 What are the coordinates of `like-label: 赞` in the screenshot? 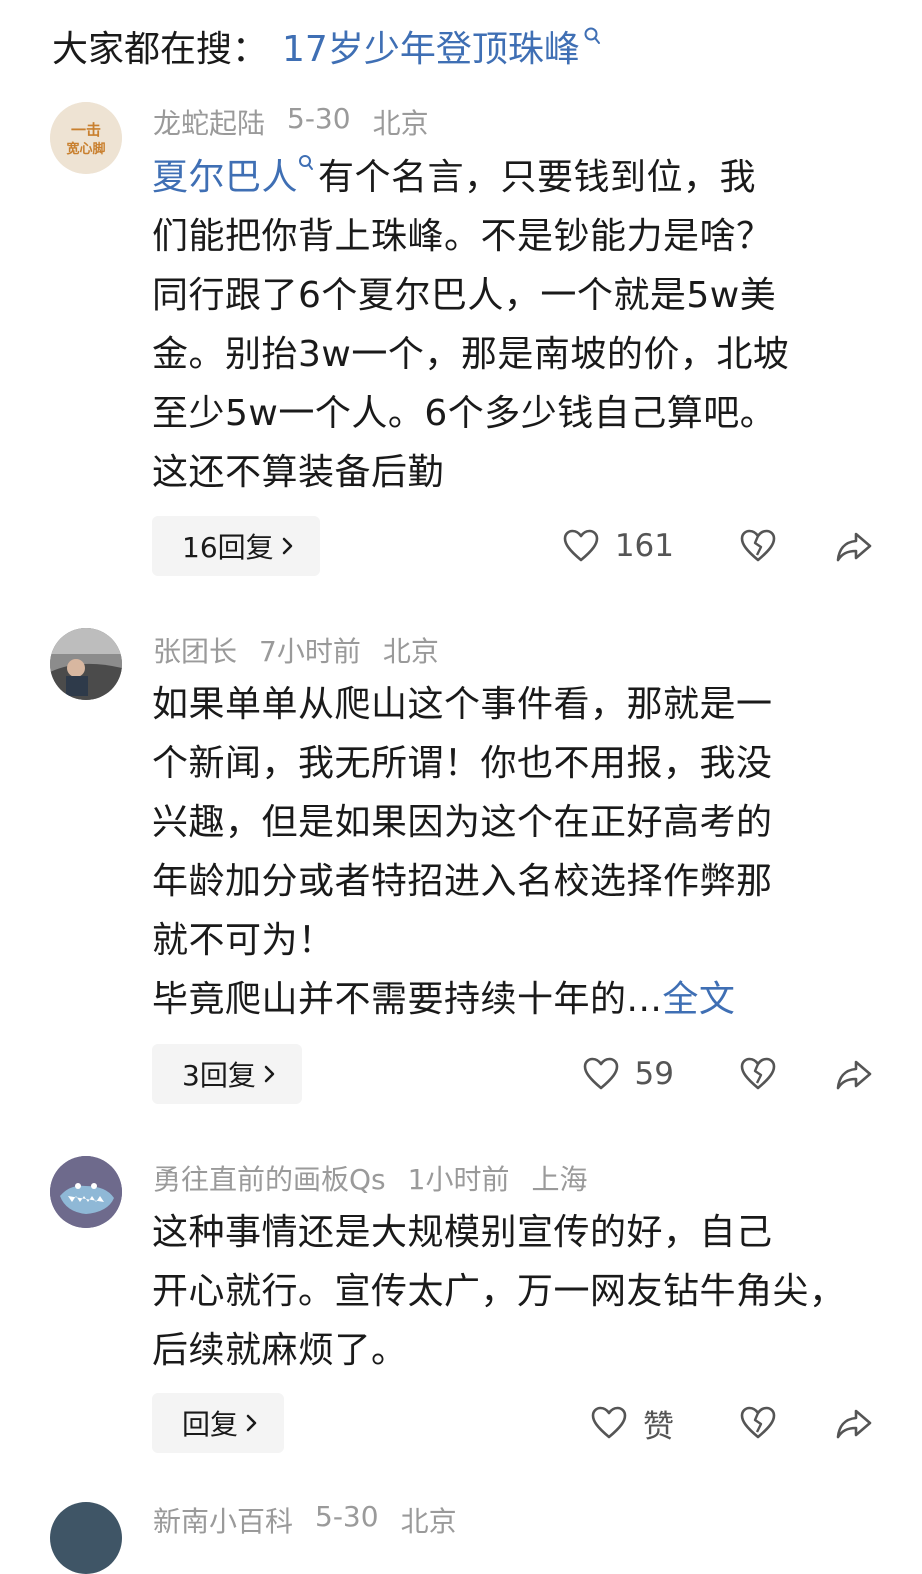 It's located at (658, 1426).